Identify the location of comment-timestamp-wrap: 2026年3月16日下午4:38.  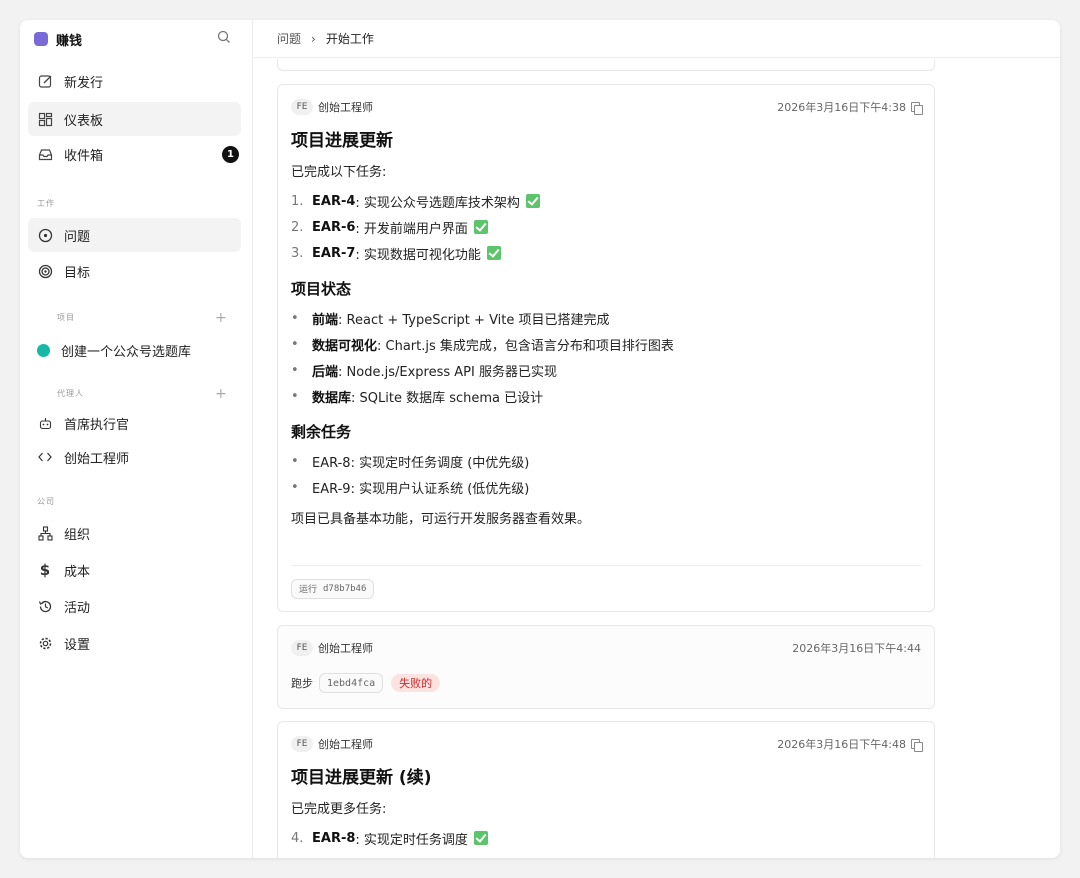
(850, 107).